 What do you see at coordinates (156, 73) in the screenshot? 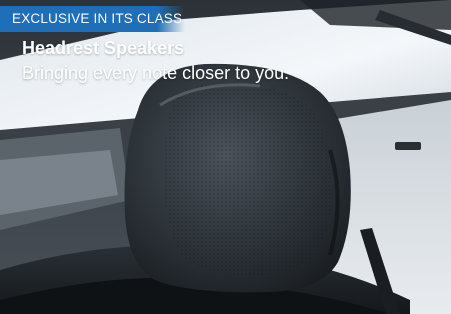
I see `feature-subtitle: Bringing every note closer to you.` at bounding box center [156, 73].